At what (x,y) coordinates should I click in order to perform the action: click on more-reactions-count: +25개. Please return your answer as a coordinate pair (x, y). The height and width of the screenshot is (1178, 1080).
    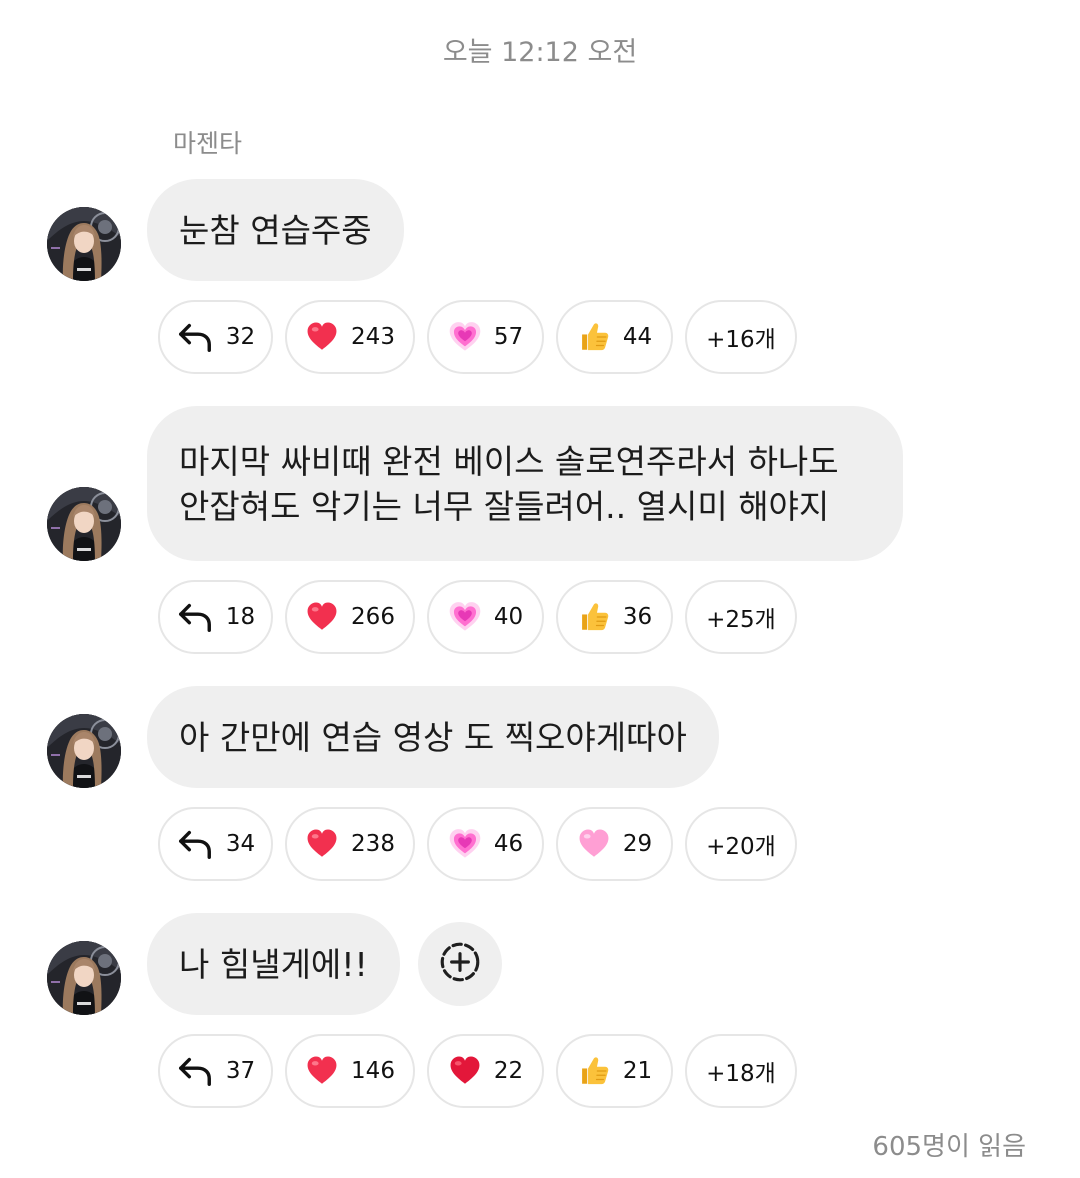
    Looking at the image, I should click on (741, 620).